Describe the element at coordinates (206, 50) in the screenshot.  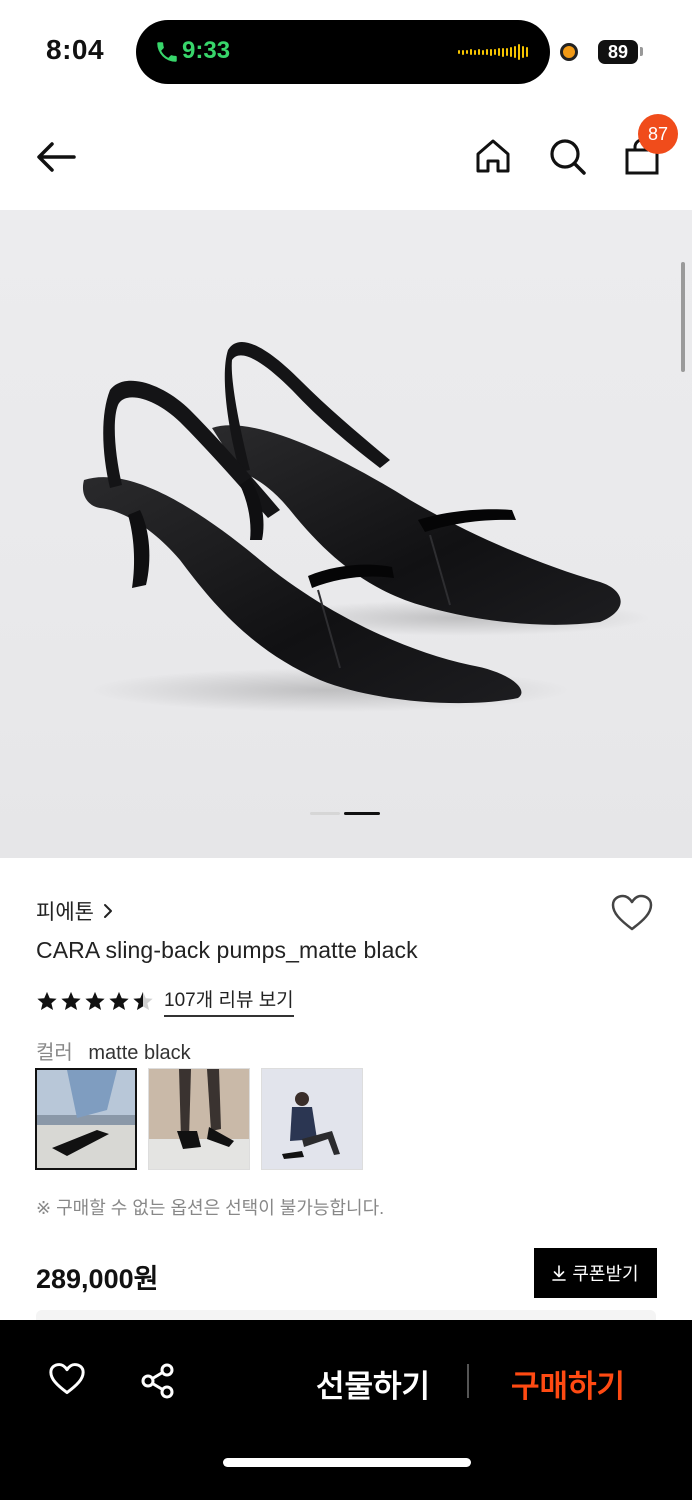
I see `call-duration: 9:33` at that location.